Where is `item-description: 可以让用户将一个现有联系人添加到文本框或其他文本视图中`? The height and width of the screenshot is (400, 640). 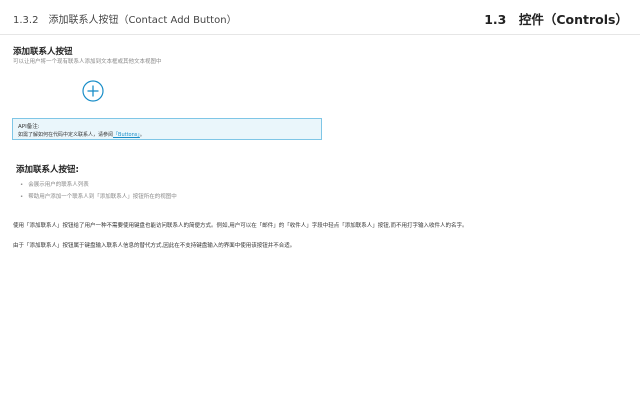
item-description: 可以让用户将一个现有联系人添加到文本框或其他文本视图中 is located at coordinates (87, 62).